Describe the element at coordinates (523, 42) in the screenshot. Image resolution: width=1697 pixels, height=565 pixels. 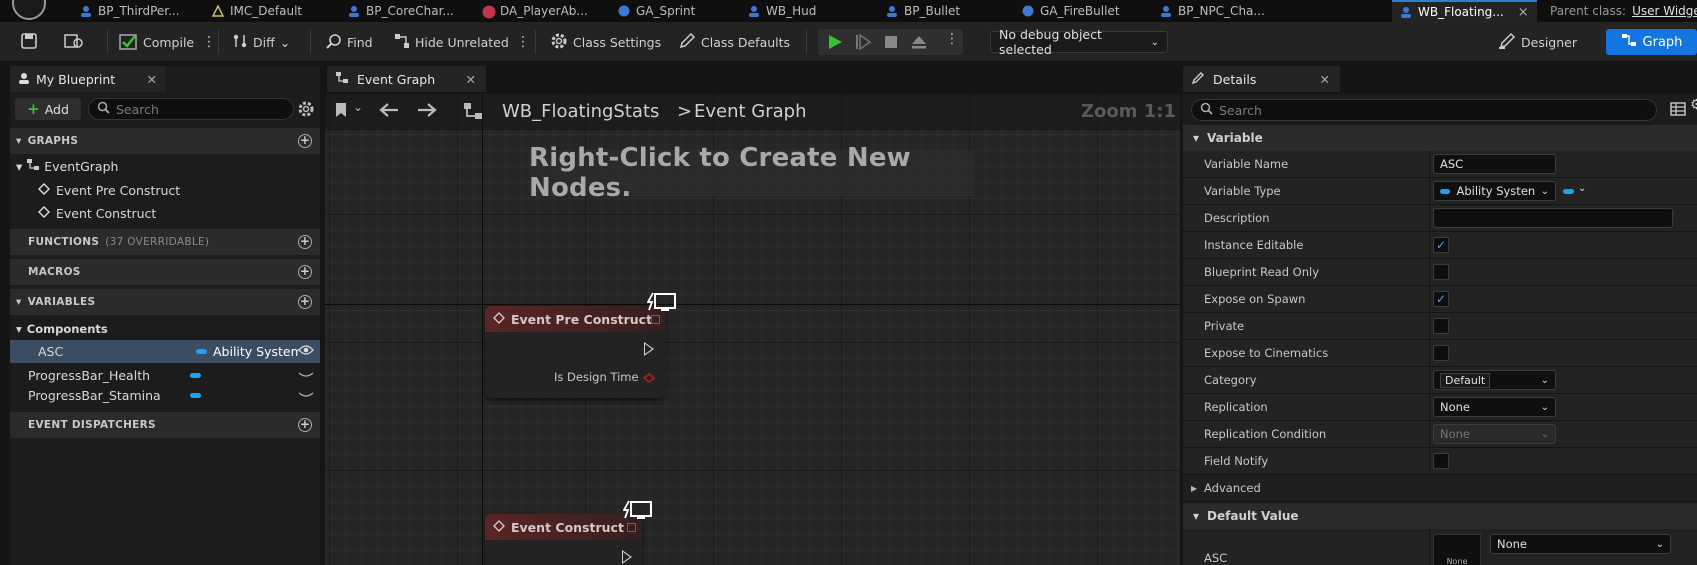
I see `hide-unrelated-options-icon: ⋮` at that location.